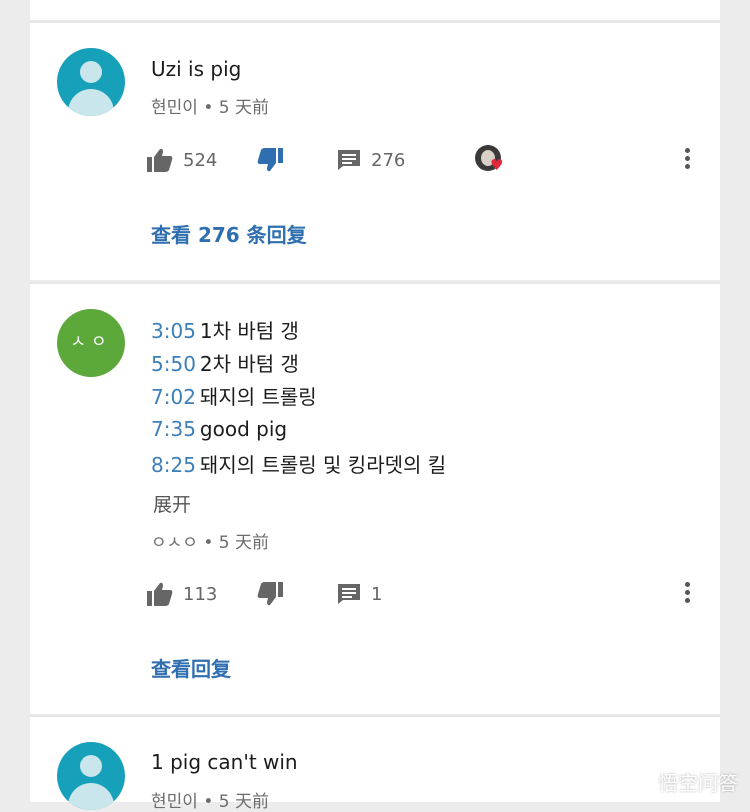  What do you see at coordinates (172, 503) in the screenshot?
I see `expand-link: 展开` at bounding box center [172, 503].